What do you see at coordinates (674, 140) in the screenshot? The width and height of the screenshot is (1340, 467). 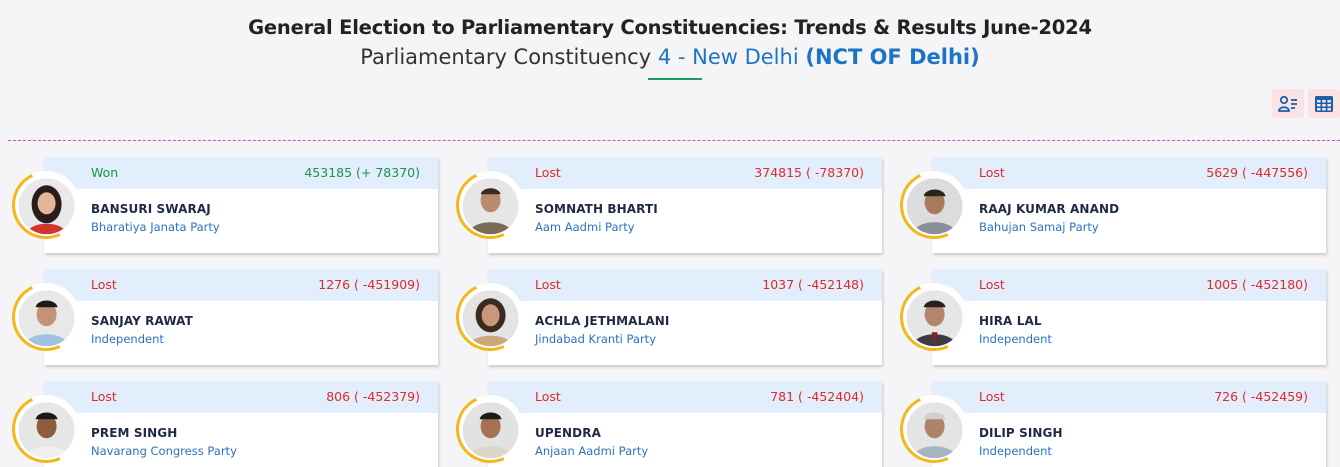 I see `section-divider` at bounding box center [674, 140].